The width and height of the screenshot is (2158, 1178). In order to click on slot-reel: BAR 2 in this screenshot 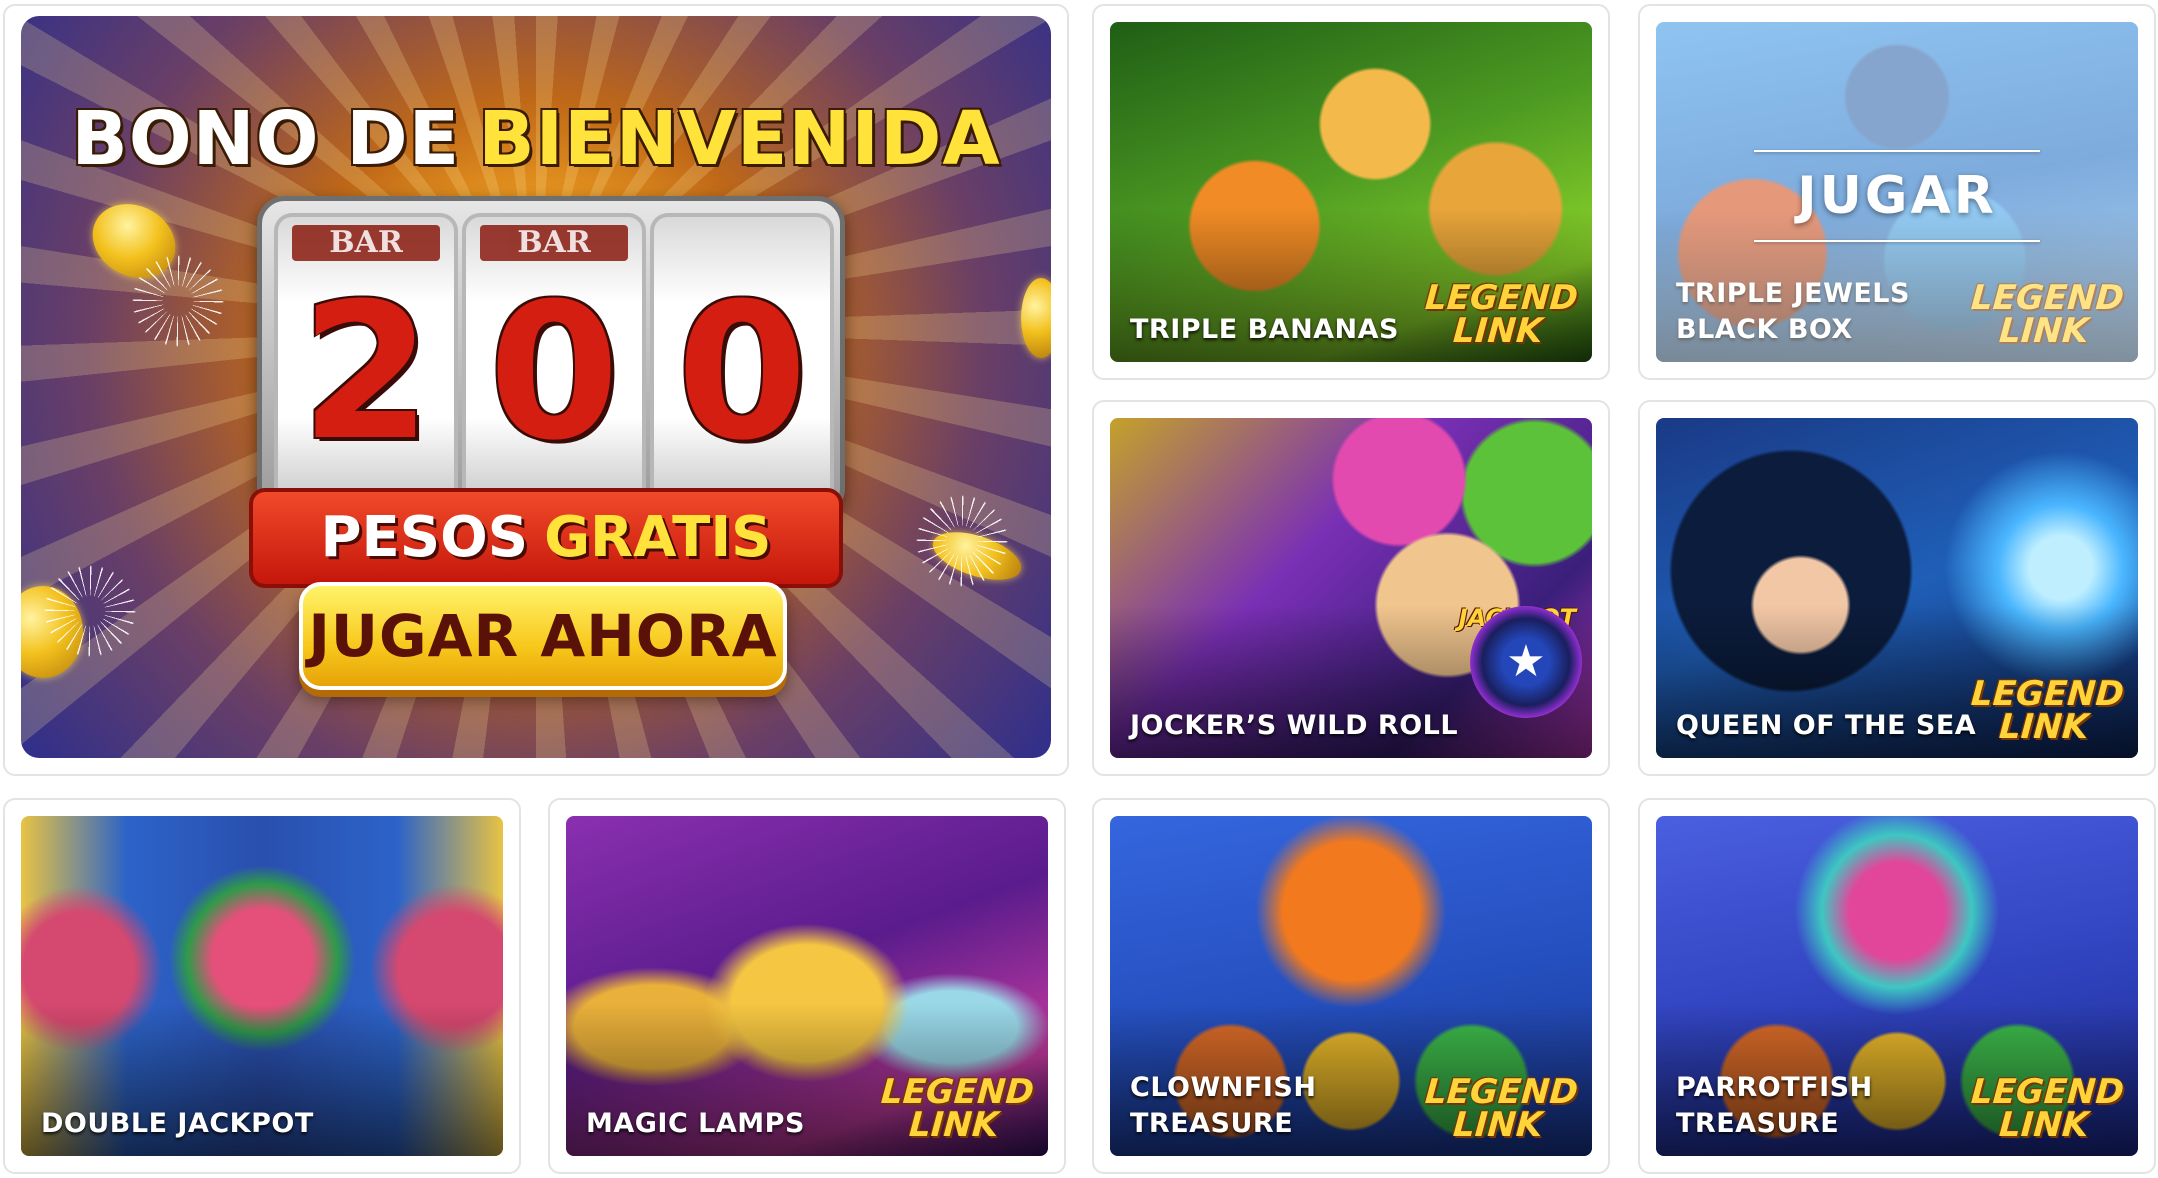, I will do `click(366, 360)`.